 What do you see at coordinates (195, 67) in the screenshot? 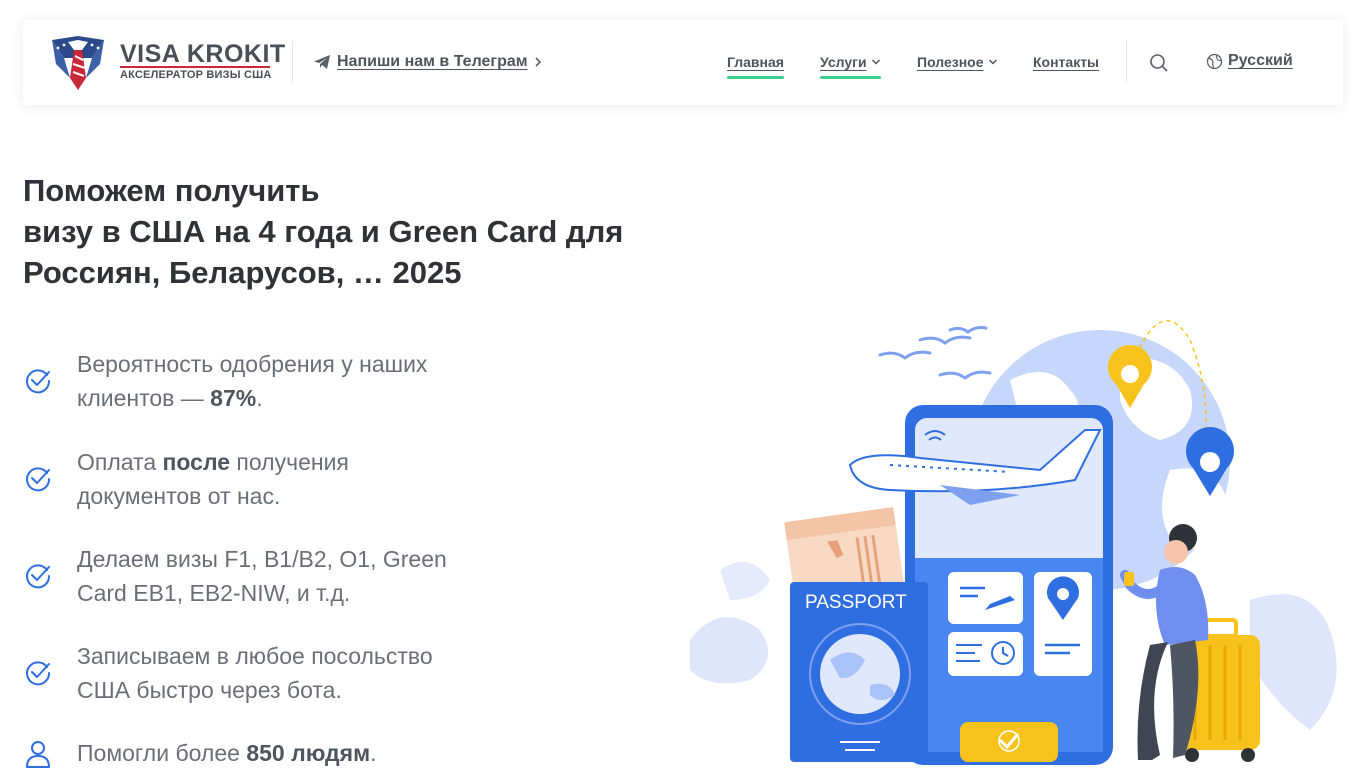
I see `brand-divider` at bounding box center [195, 67].